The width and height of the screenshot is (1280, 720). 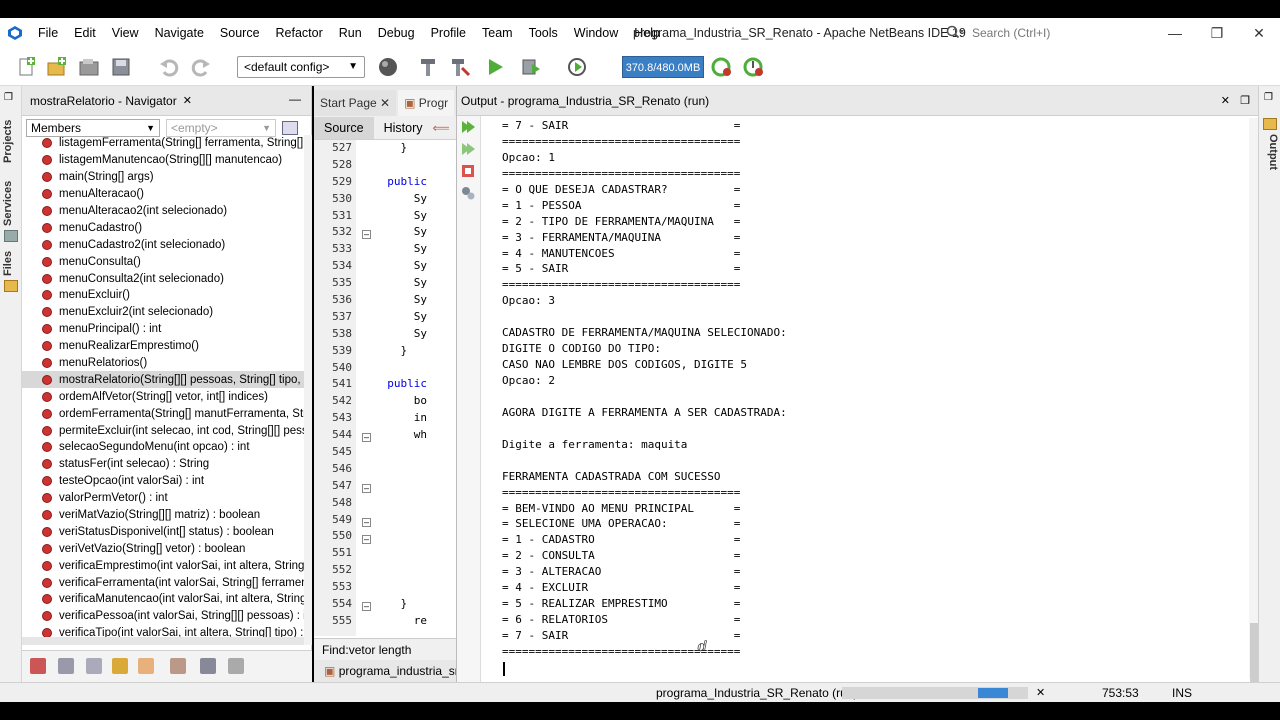 I want to click on member-item: menuAlteracao2(int selecionado), so click(x=163, y=211).